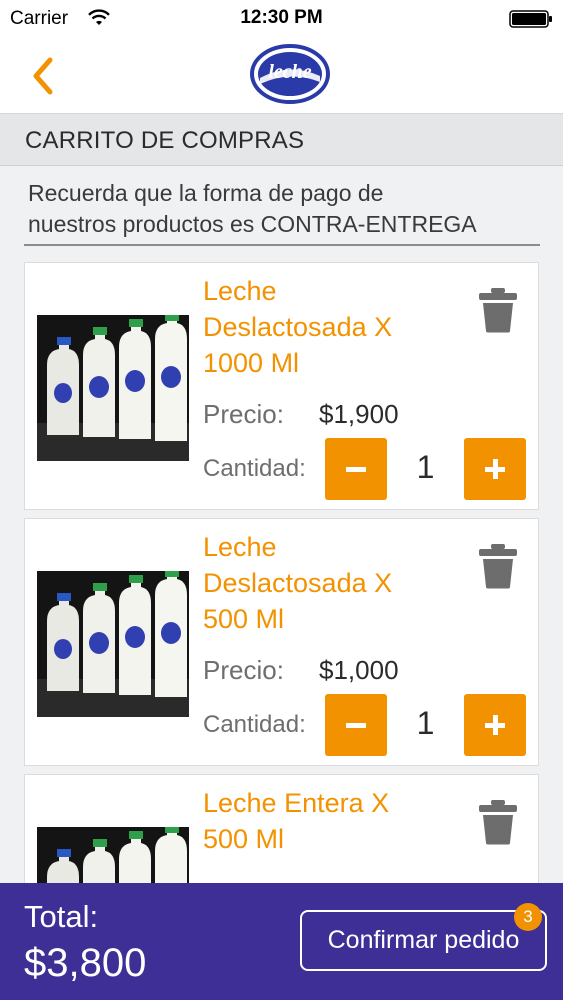 The height and width of the screenshot is (1000, 563). What do you see at coordinates (252, 224) in the screenshot?
I see `notice-line: nuestros productos es CONTRA-ENTREGA` at bounding box center [252, 224].